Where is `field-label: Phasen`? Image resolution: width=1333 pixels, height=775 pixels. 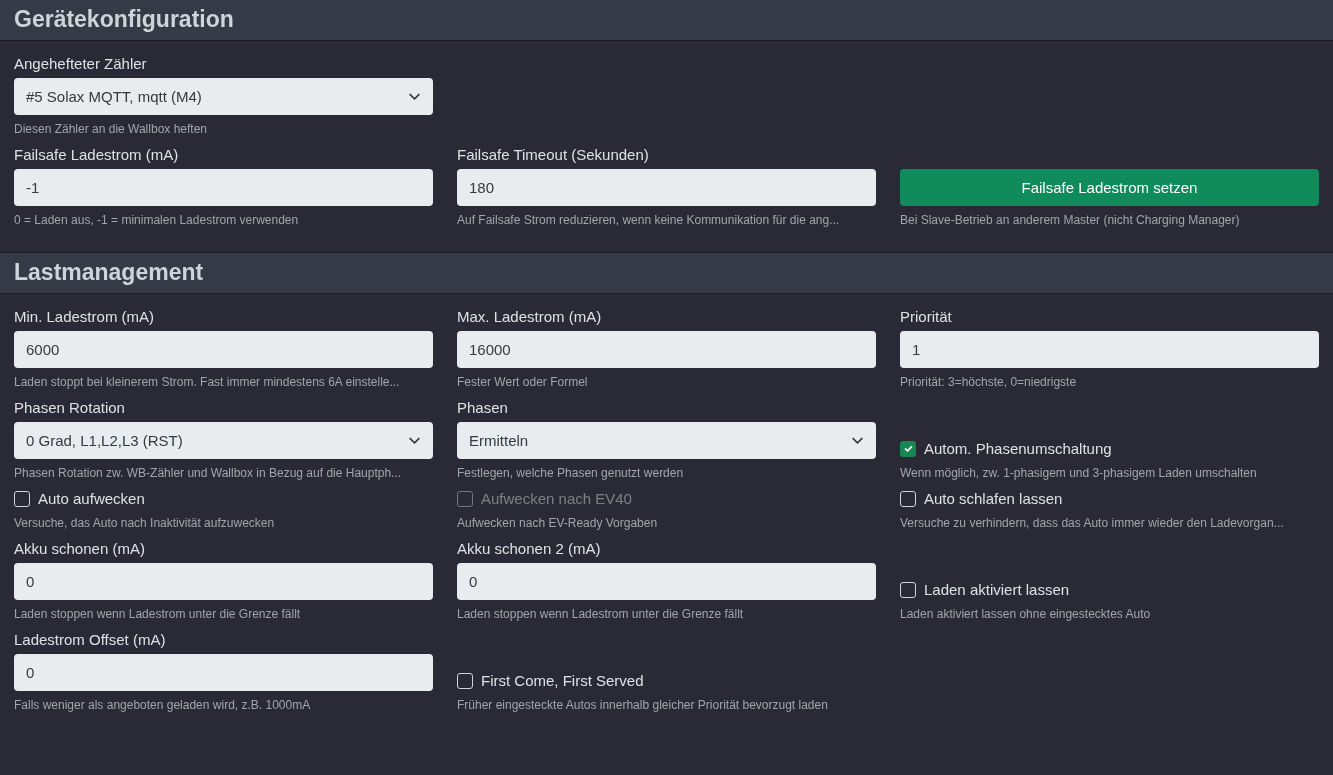 field-label: Phasen is located at coordinates (482, 407).